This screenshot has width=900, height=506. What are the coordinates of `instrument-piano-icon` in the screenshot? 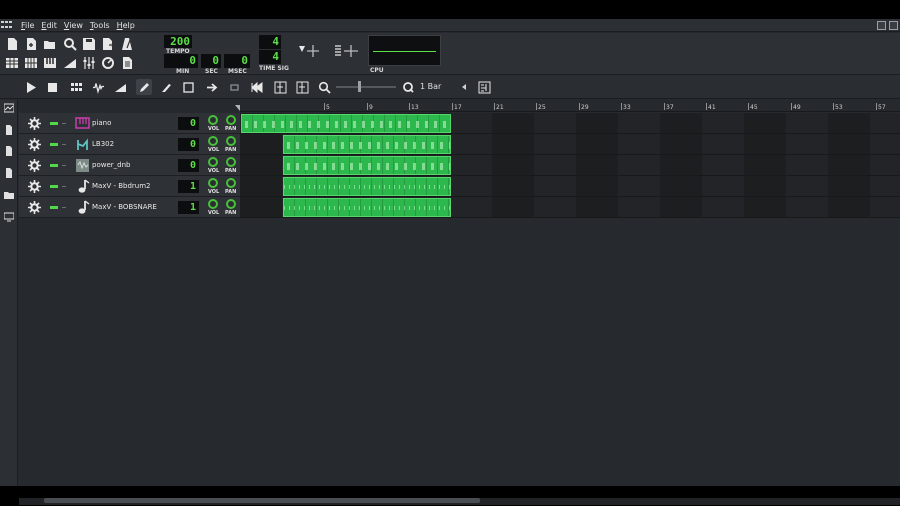 It's located at (82, 123).